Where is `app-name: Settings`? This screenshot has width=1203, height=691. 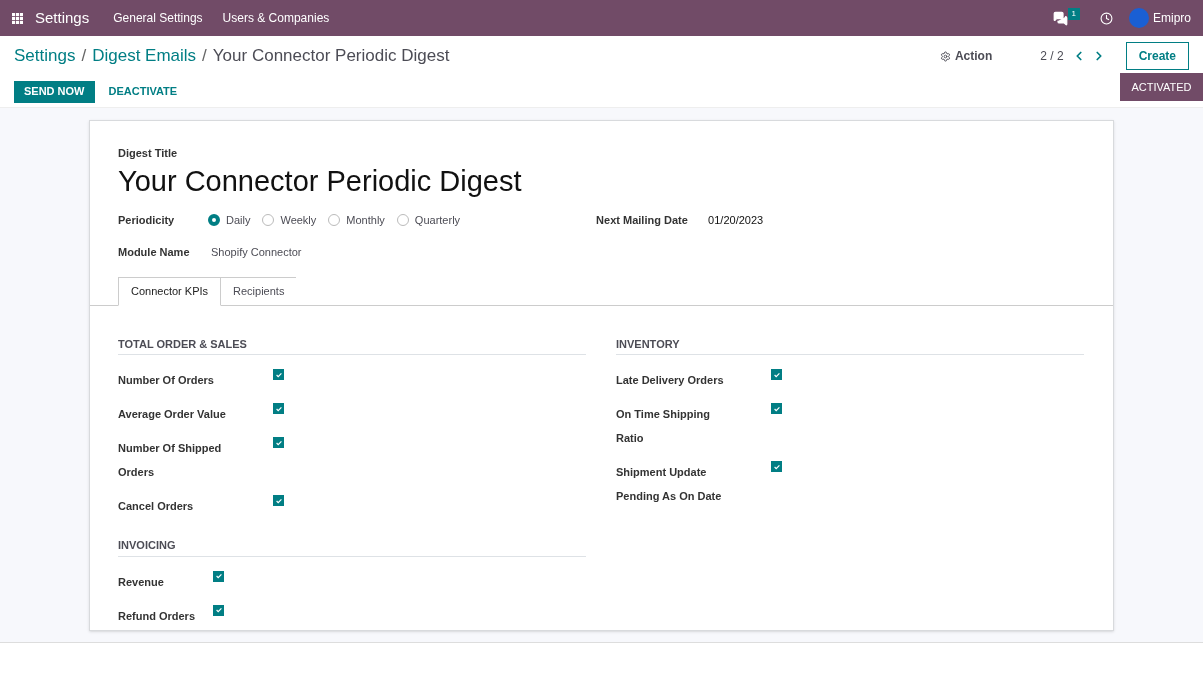
app-name: Settings is located at coordinates (62, 18).